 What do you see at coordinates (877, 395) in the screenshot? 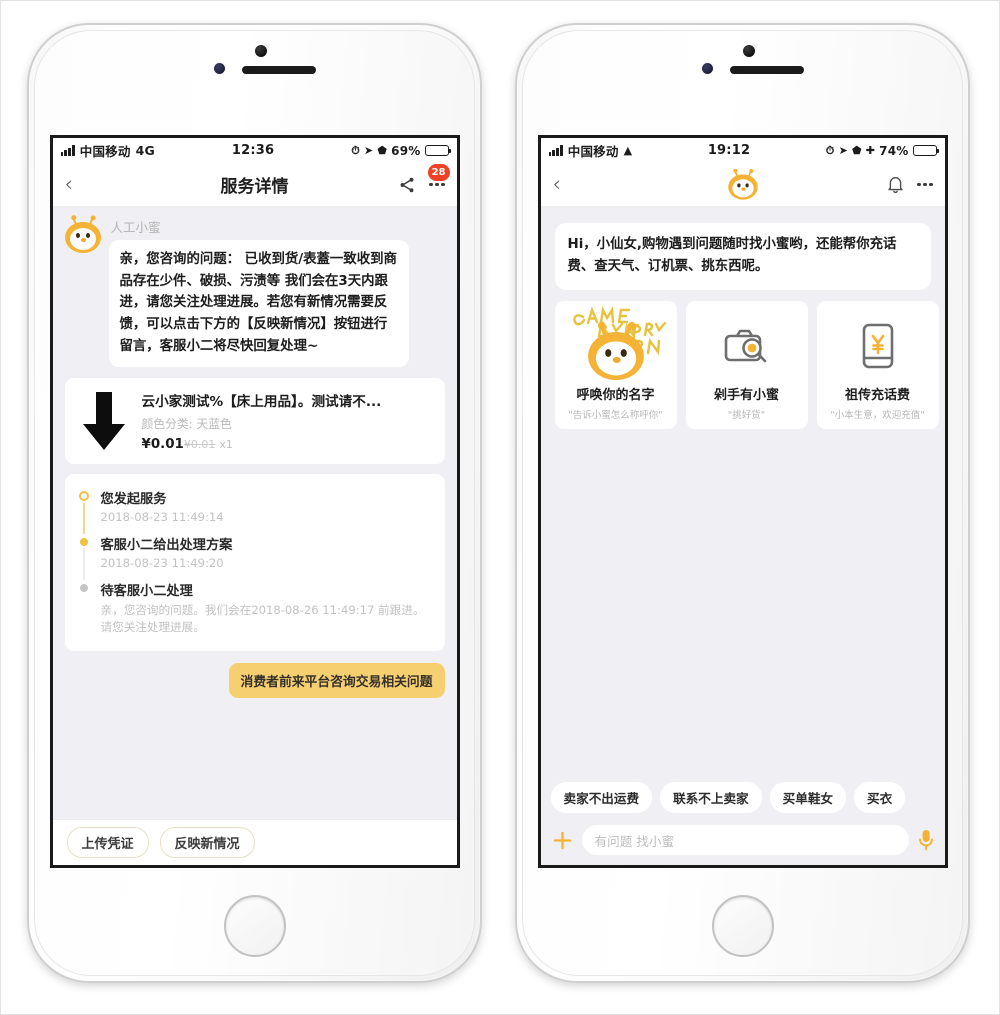
I see `feature-title: 祖传充话费` at bounding box center [877, 395].